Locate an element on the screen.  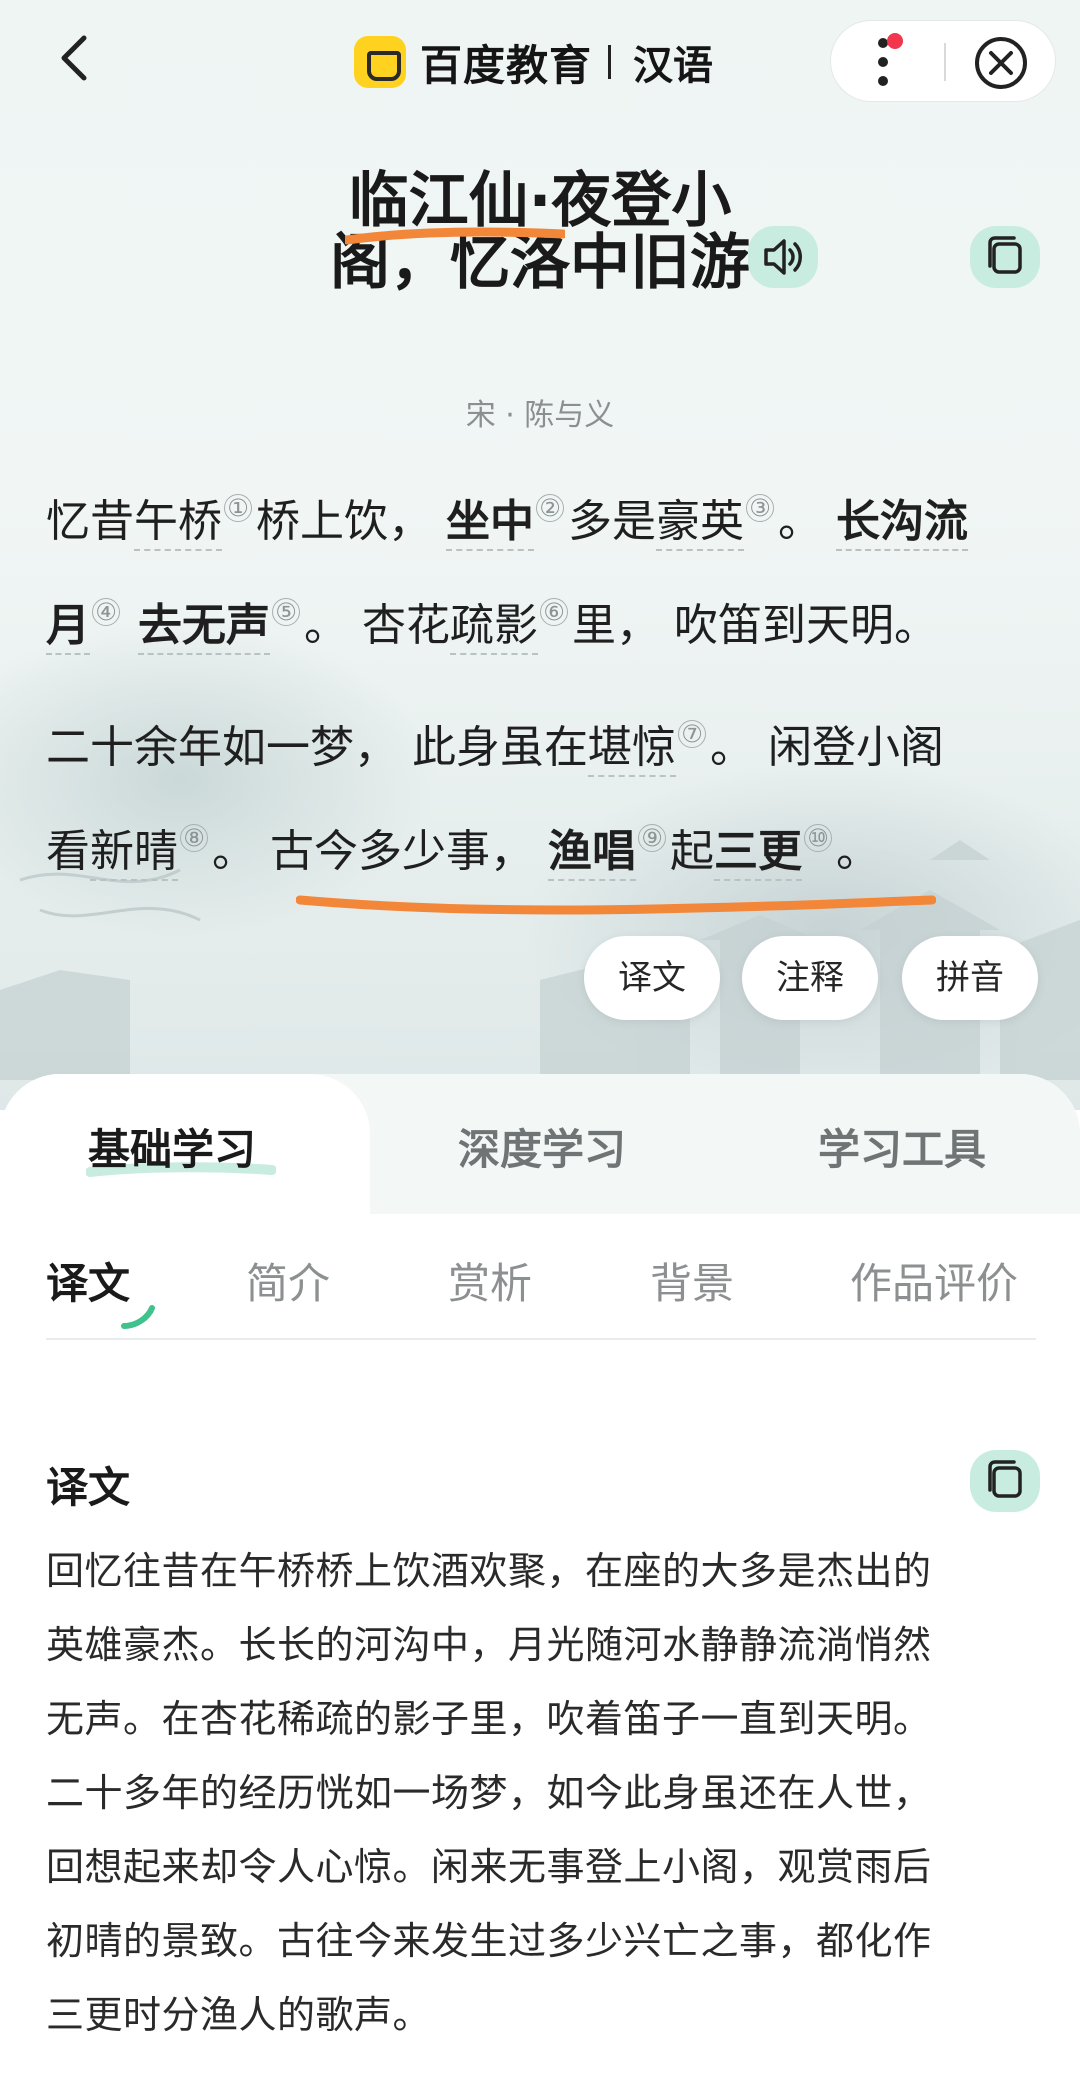
poem-text: 多是 is located at coordinates (612, 521).